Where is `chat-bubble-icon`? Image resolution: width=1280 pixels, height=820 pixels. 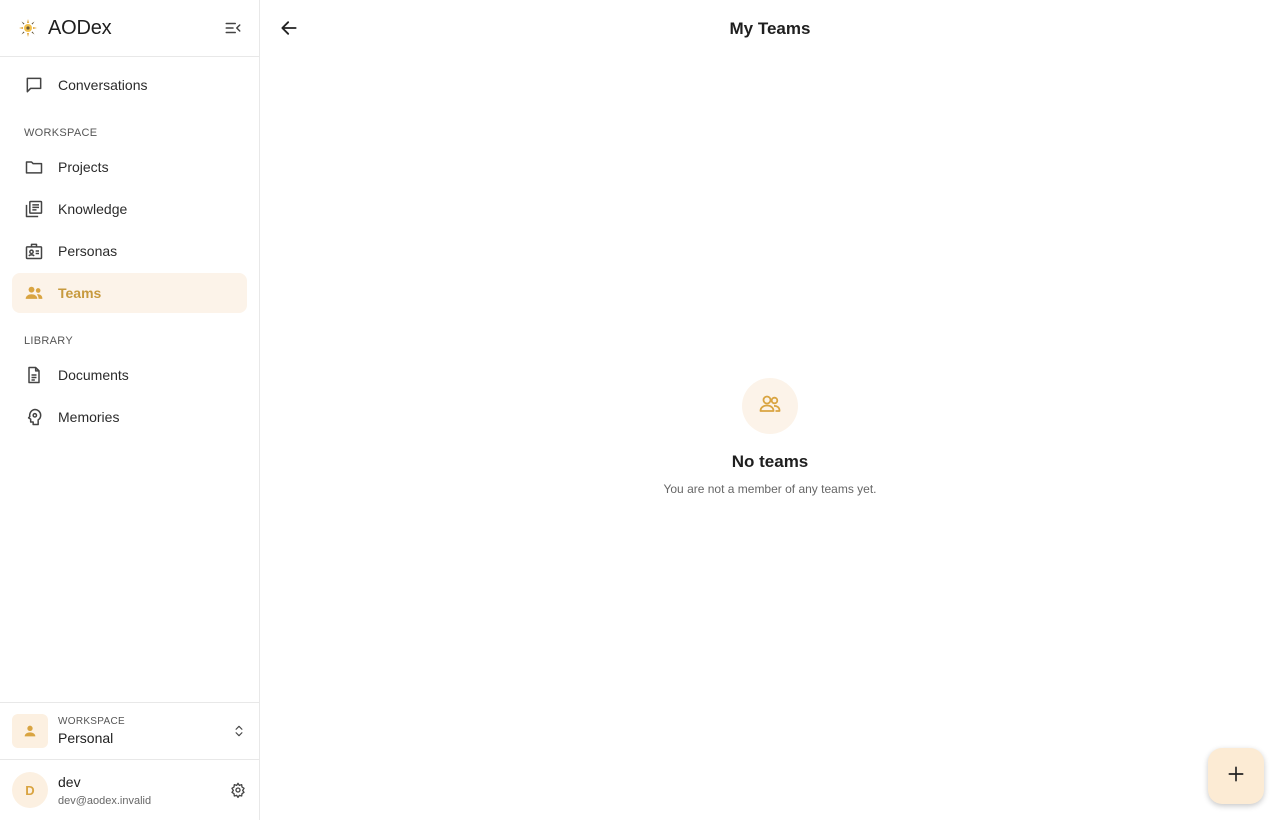
chat-bubble-icon is located at coordinates (34, 85).